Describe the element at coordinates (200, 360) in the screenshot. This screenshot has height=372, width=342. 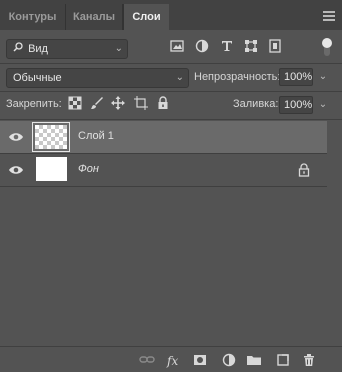
I see `add-mask-icon` at that location.